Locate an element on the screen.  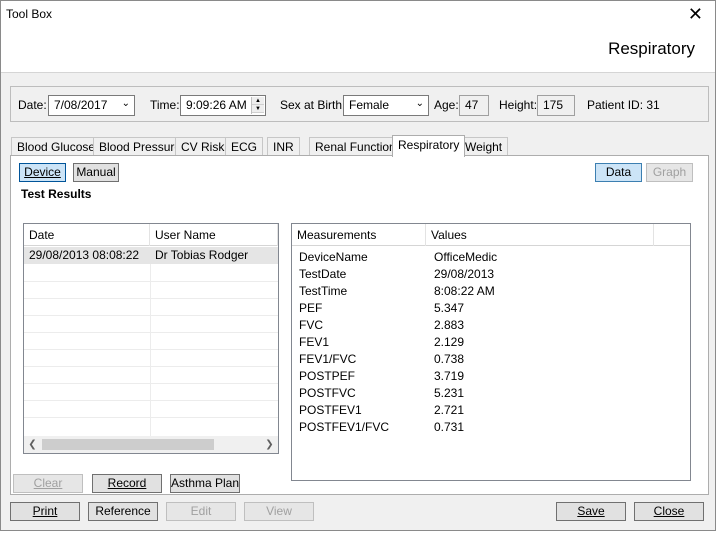
measurement-row: DeviceName OfficeMedic is located at coordinates (491, 257).